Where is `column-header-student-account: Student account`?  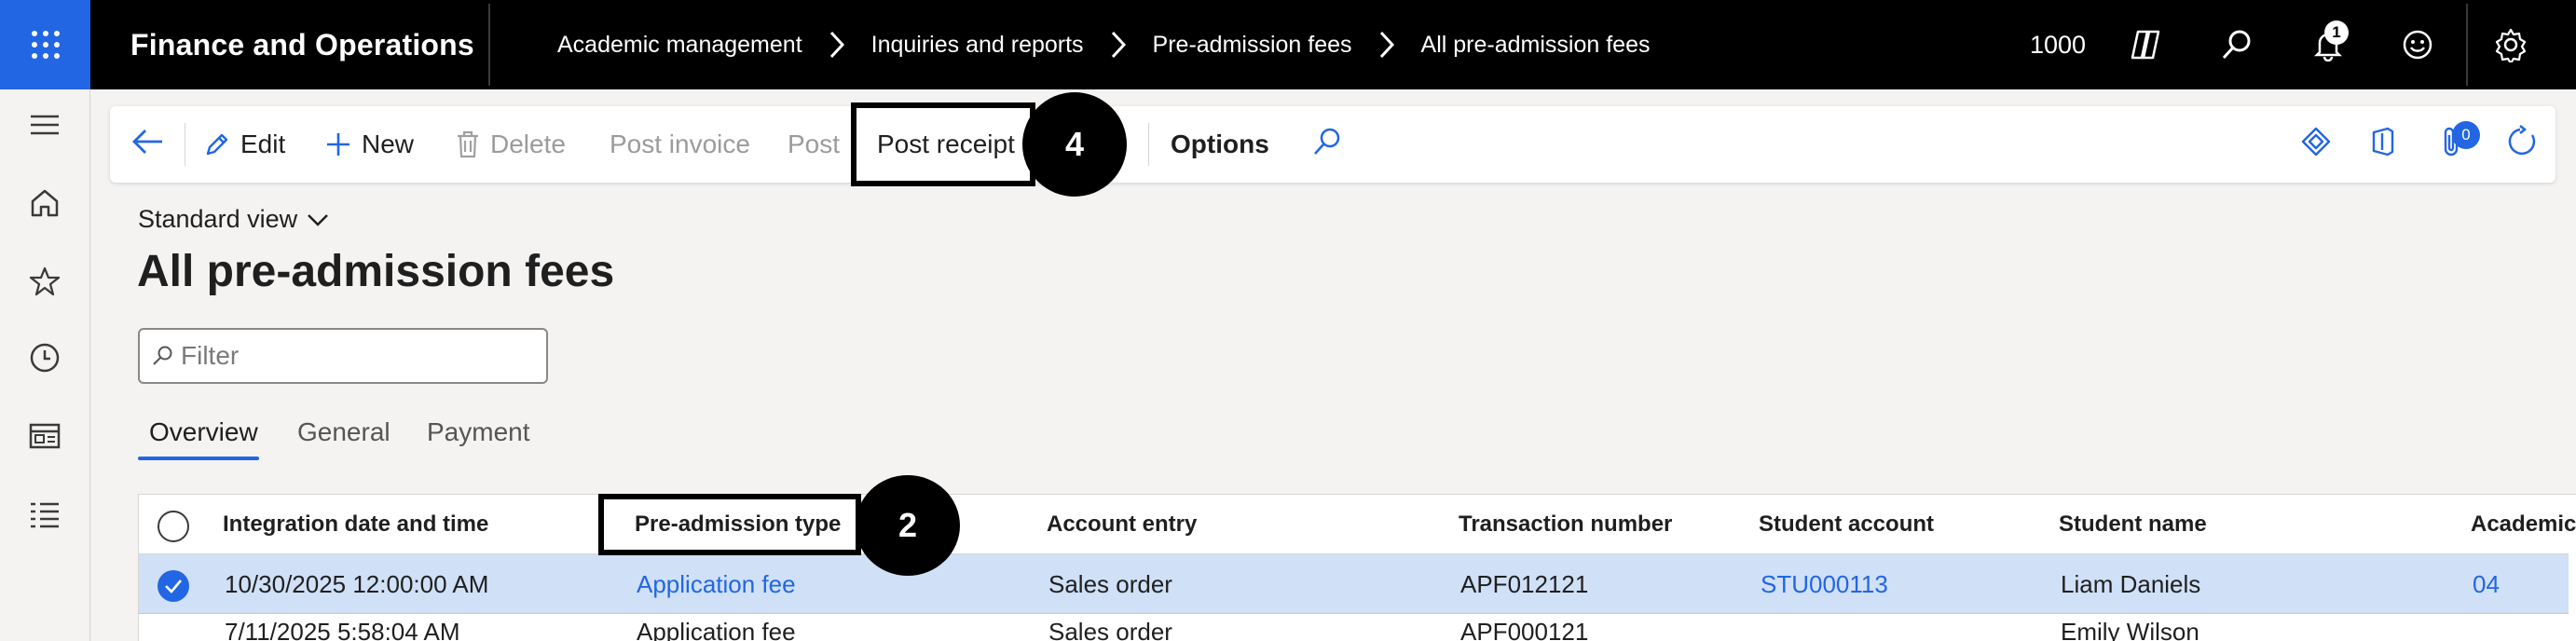 column-header-student-account: Student account is located at coordinates (1846, 524).